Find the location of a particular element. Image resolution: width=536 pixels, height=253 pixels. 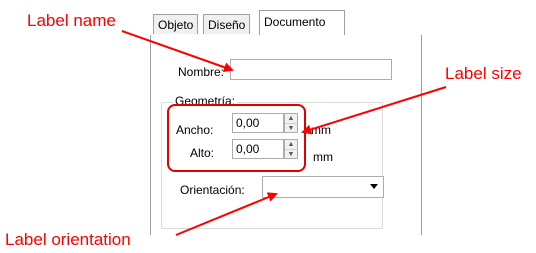

alto-unit: mm is located at coordinates (323, 157).